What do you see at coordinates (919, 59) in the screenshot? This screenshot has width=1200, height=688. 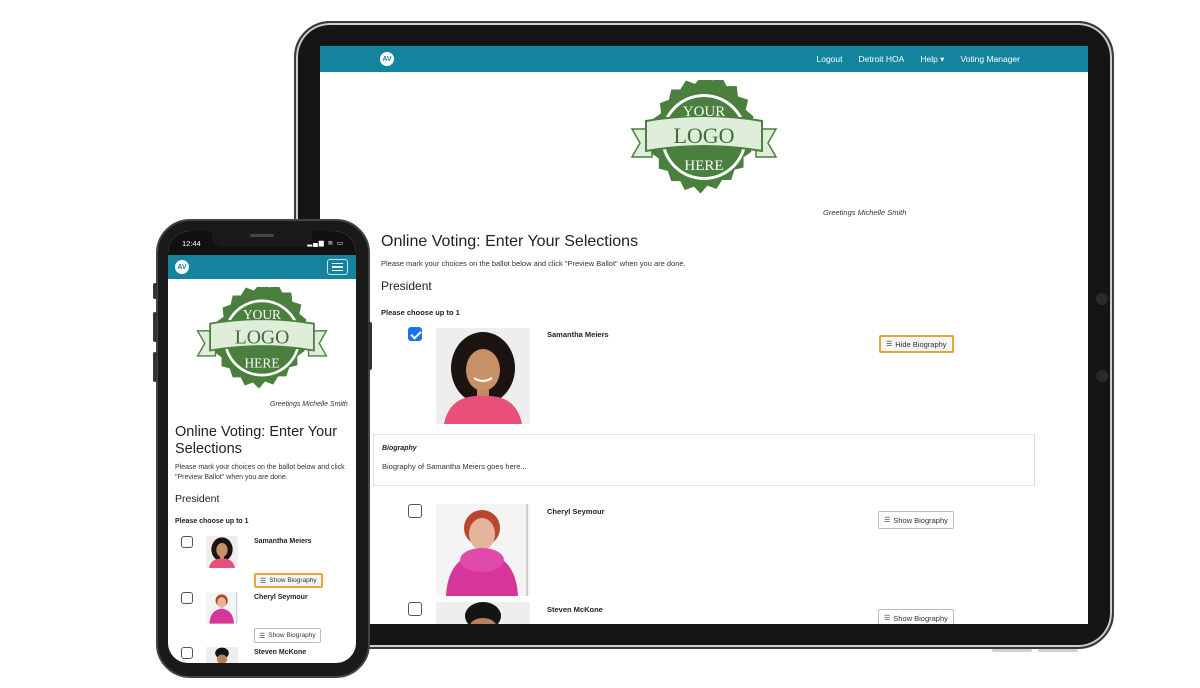 I see `nav-links: Logout Detroit HOA Help ▾ Voting Manager` at bounding box center [919, 59].